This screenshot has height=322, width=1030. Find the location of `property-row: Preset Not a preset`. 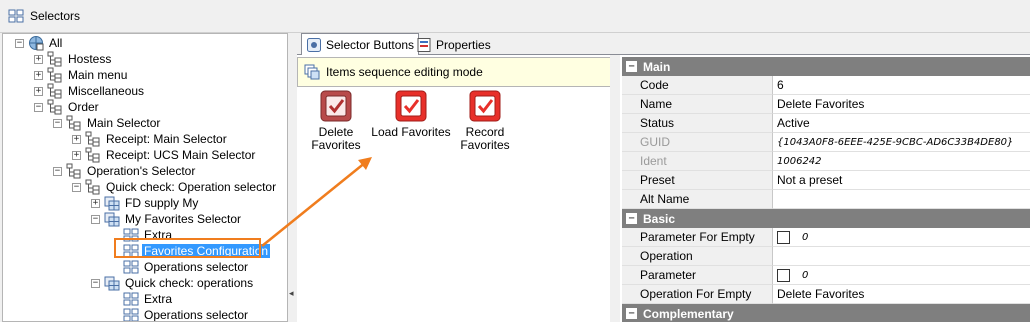

property-row: Preset Not a preset is located at coordinates (826, 180).